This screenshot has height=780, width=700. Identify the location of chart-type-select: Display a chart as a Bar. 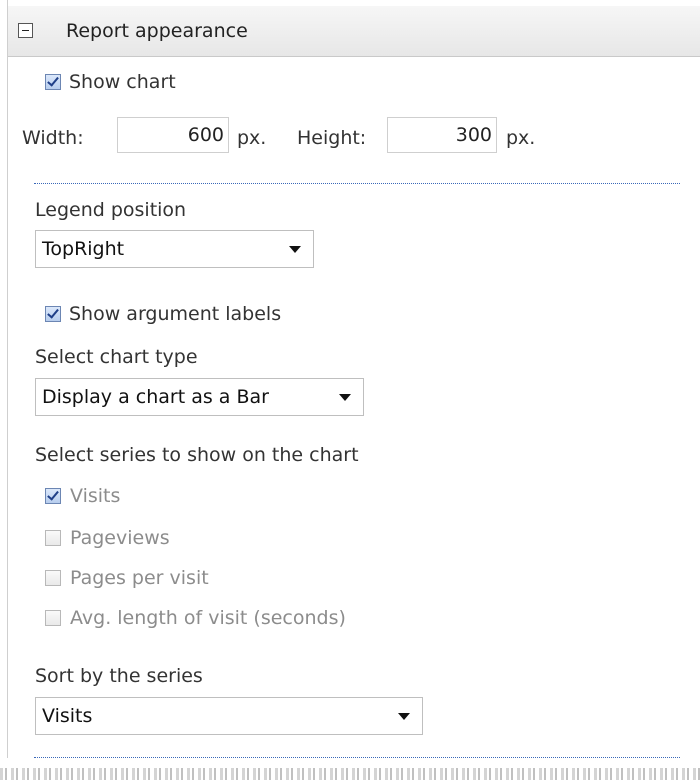
(199, 397).